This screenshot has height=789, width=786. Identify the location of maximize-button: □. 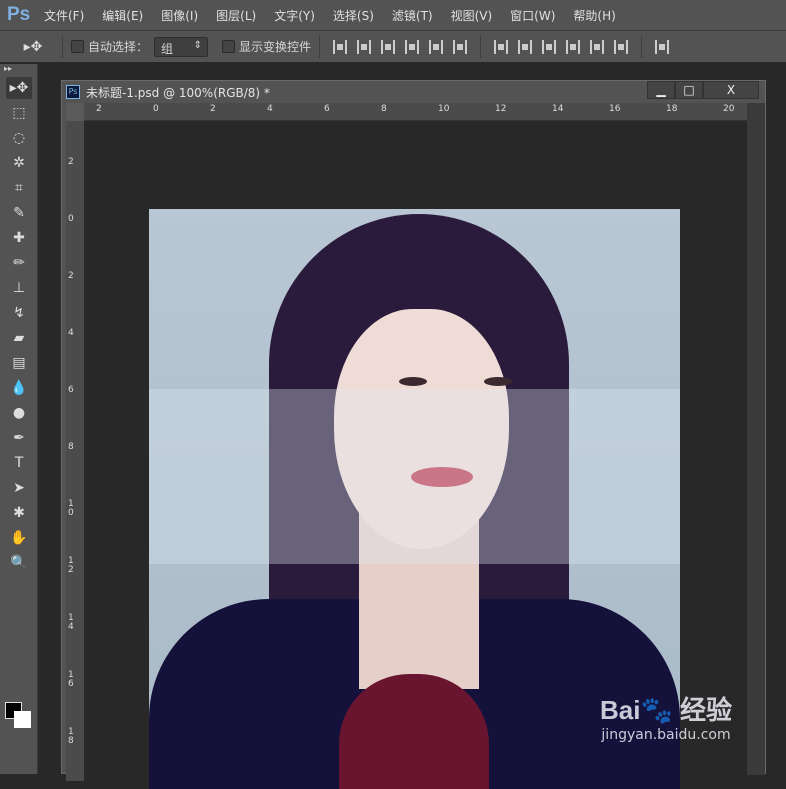
(689, 90).